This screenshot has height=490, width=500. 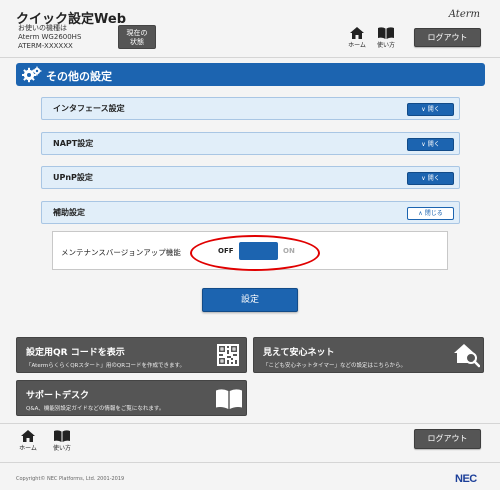 What do you see at coordinates (255, 253) in the screenshot?
I see `highlight-ellipse` at bounding box center [255, 253].